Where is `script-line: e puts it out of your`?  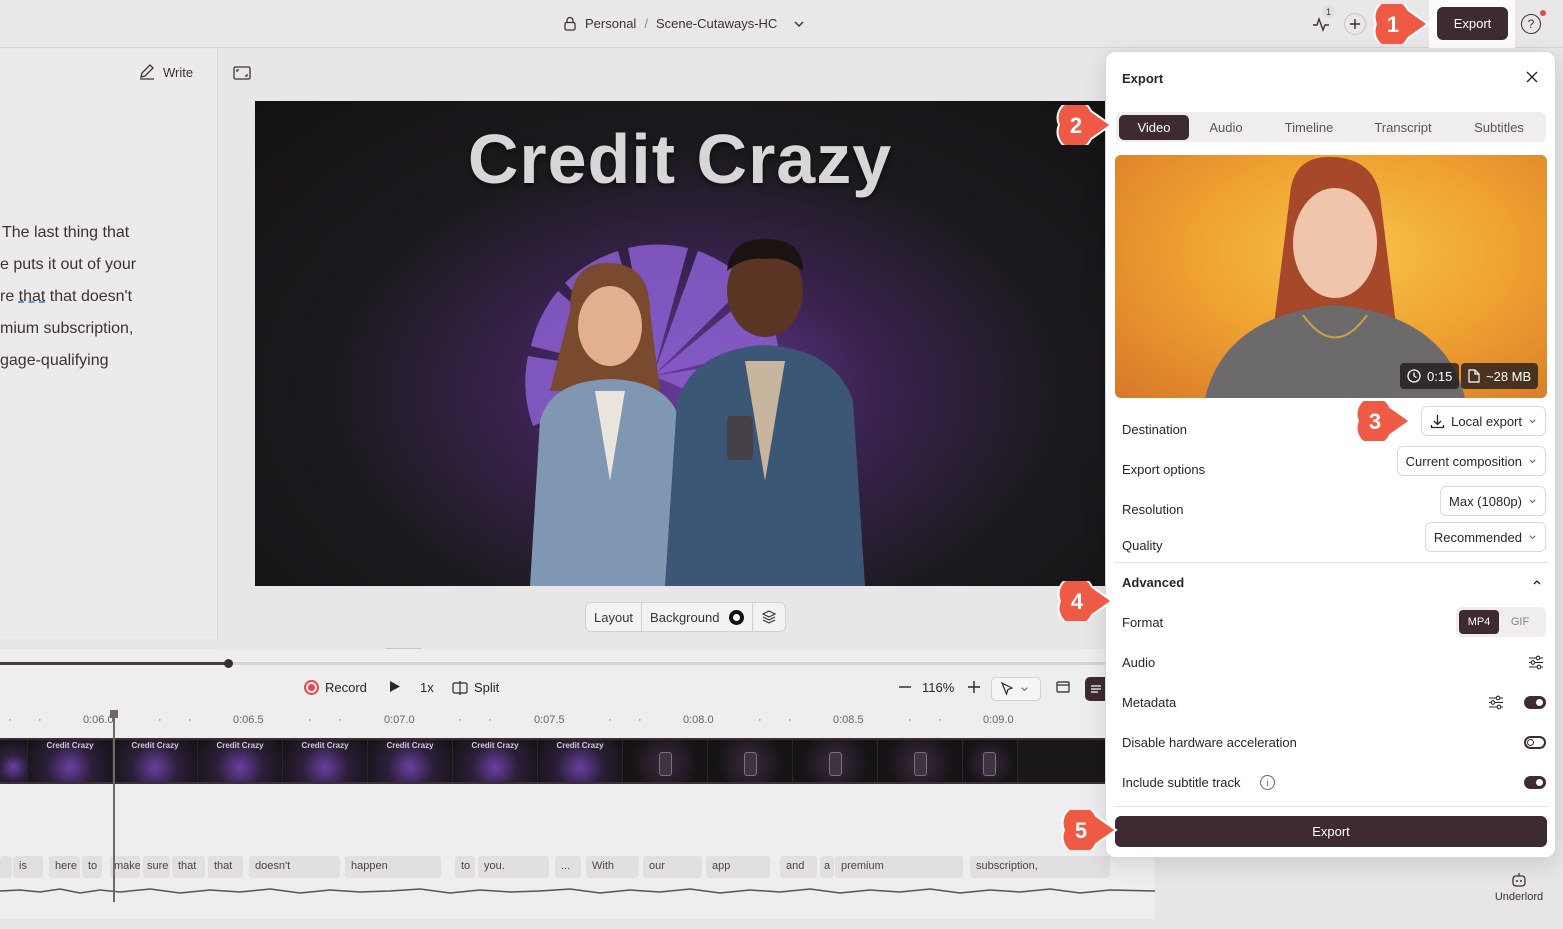
script-line: e puts it out of your is located at coordinates (68, 265).